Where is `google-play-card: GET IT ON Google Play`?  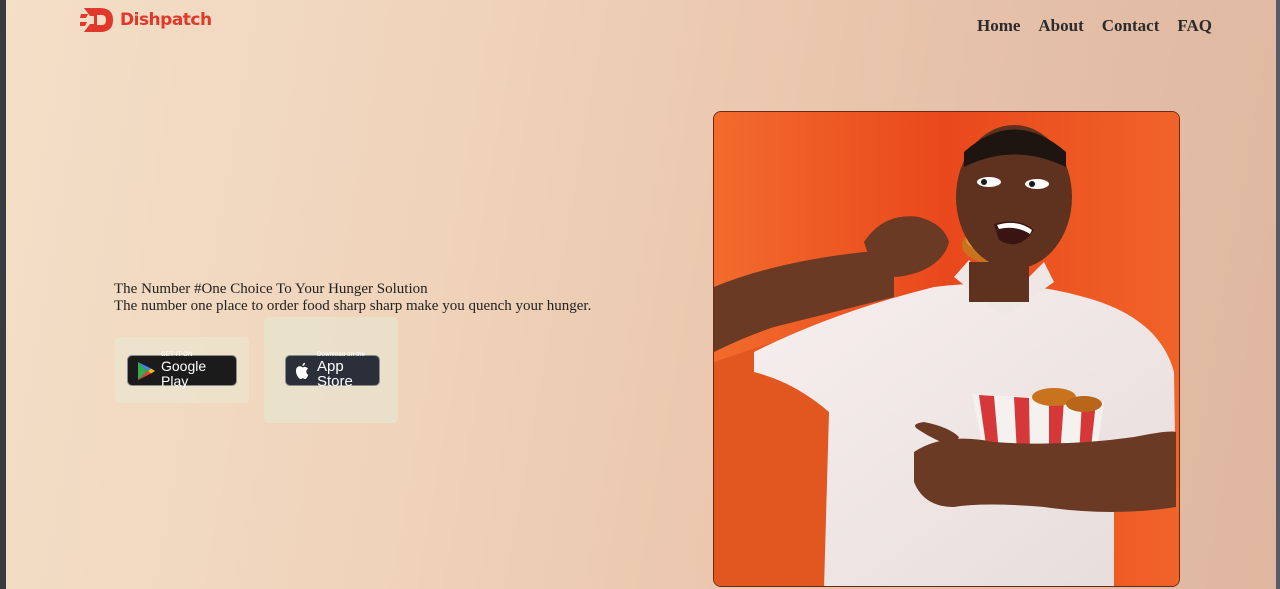 google-play-card: GET IT ON Google Play is located at coordinates (182, 370).